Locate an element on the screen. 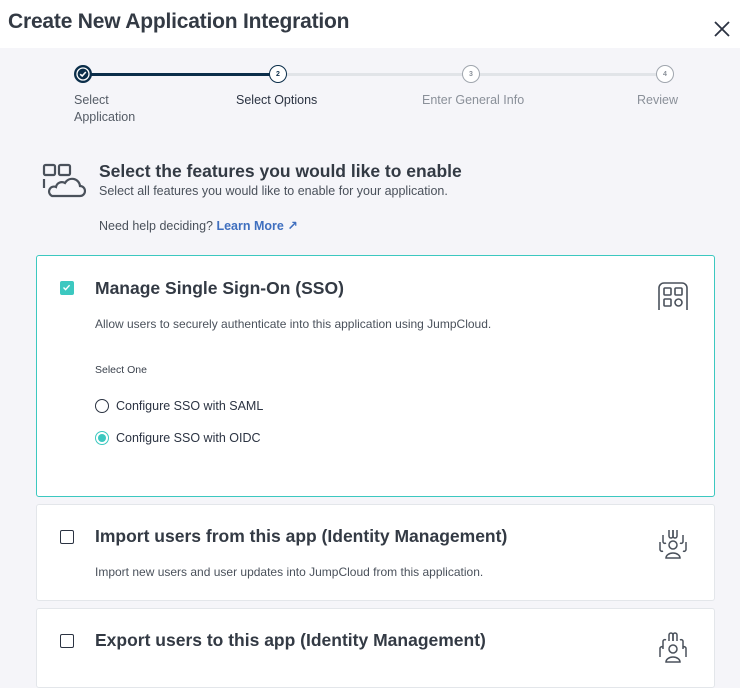 This screenshot has height=688, width=740. radio-button-selected is located at coordinates (102, 438).